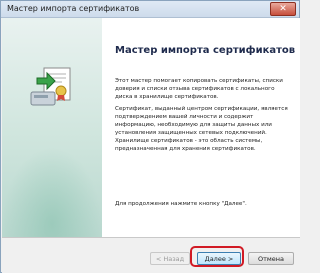  Describe the element at coordinates (181, 204) in the screenshot. I see `continue-hint: Для продолжения нажмите кнопку "Далее".` at that location.